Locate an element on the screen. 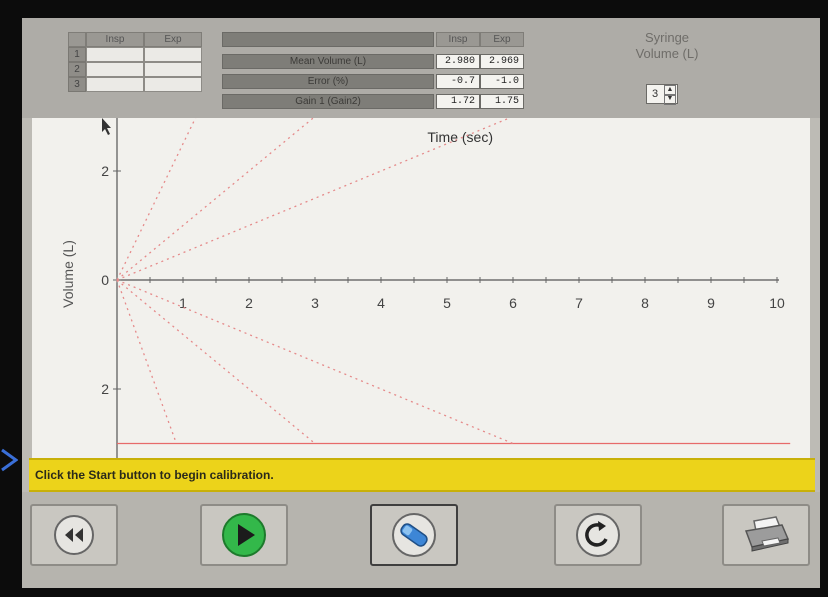 This screenshot has width=828, height=597. syringe-volume-stepper: 3 ▲ ▼ is located at coordinates (662, 94).